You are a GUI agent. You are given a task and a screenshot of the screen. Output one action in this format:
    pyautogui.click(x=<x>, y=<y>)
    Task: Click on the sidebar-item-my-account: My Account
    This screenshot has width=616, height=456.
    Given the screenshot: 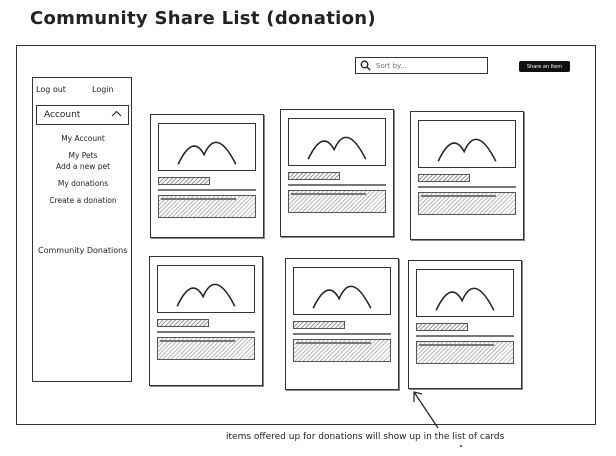 What is the action you would take?
    pyautogui.click(x=83, y=138)
    